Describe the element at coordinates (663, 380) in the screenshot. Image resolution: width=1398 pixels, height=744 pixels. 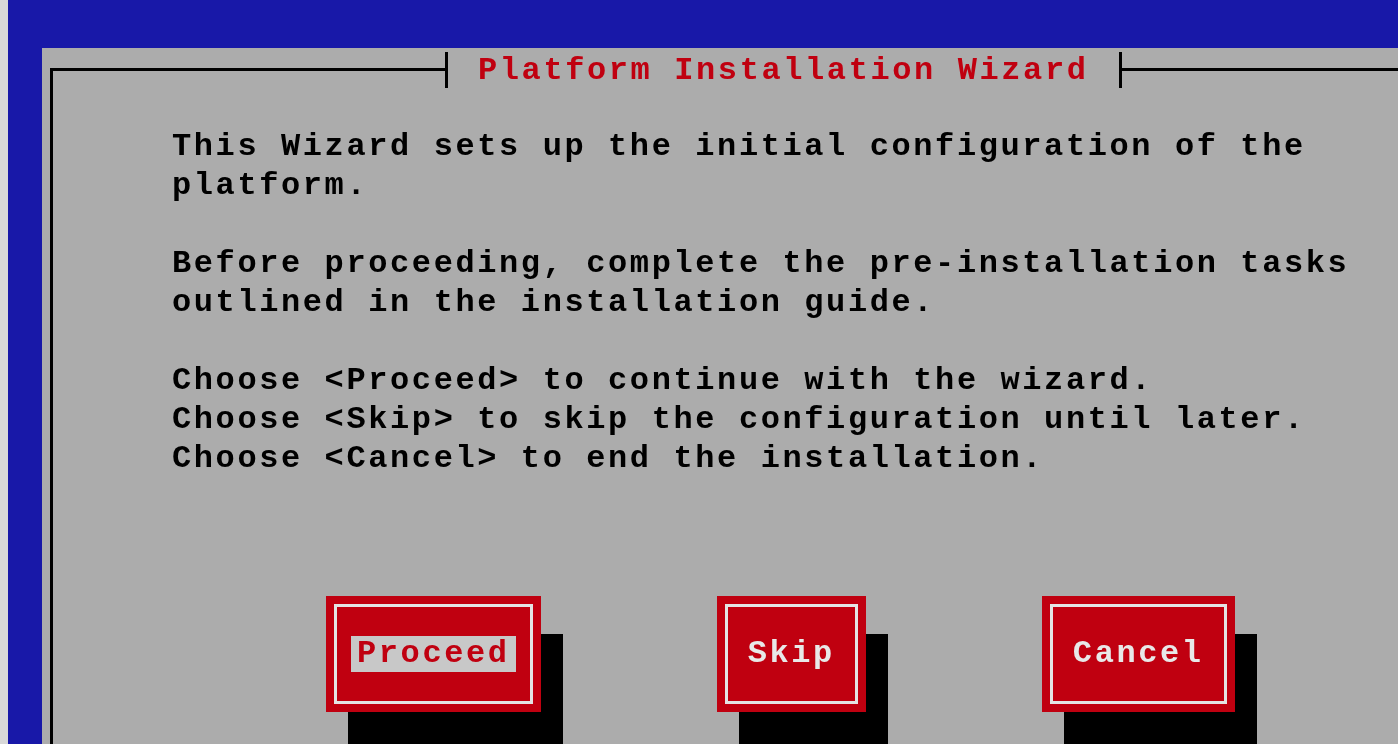
I see `instruction-text: Choose <Proceed> to continue with the wizard.` at that location.